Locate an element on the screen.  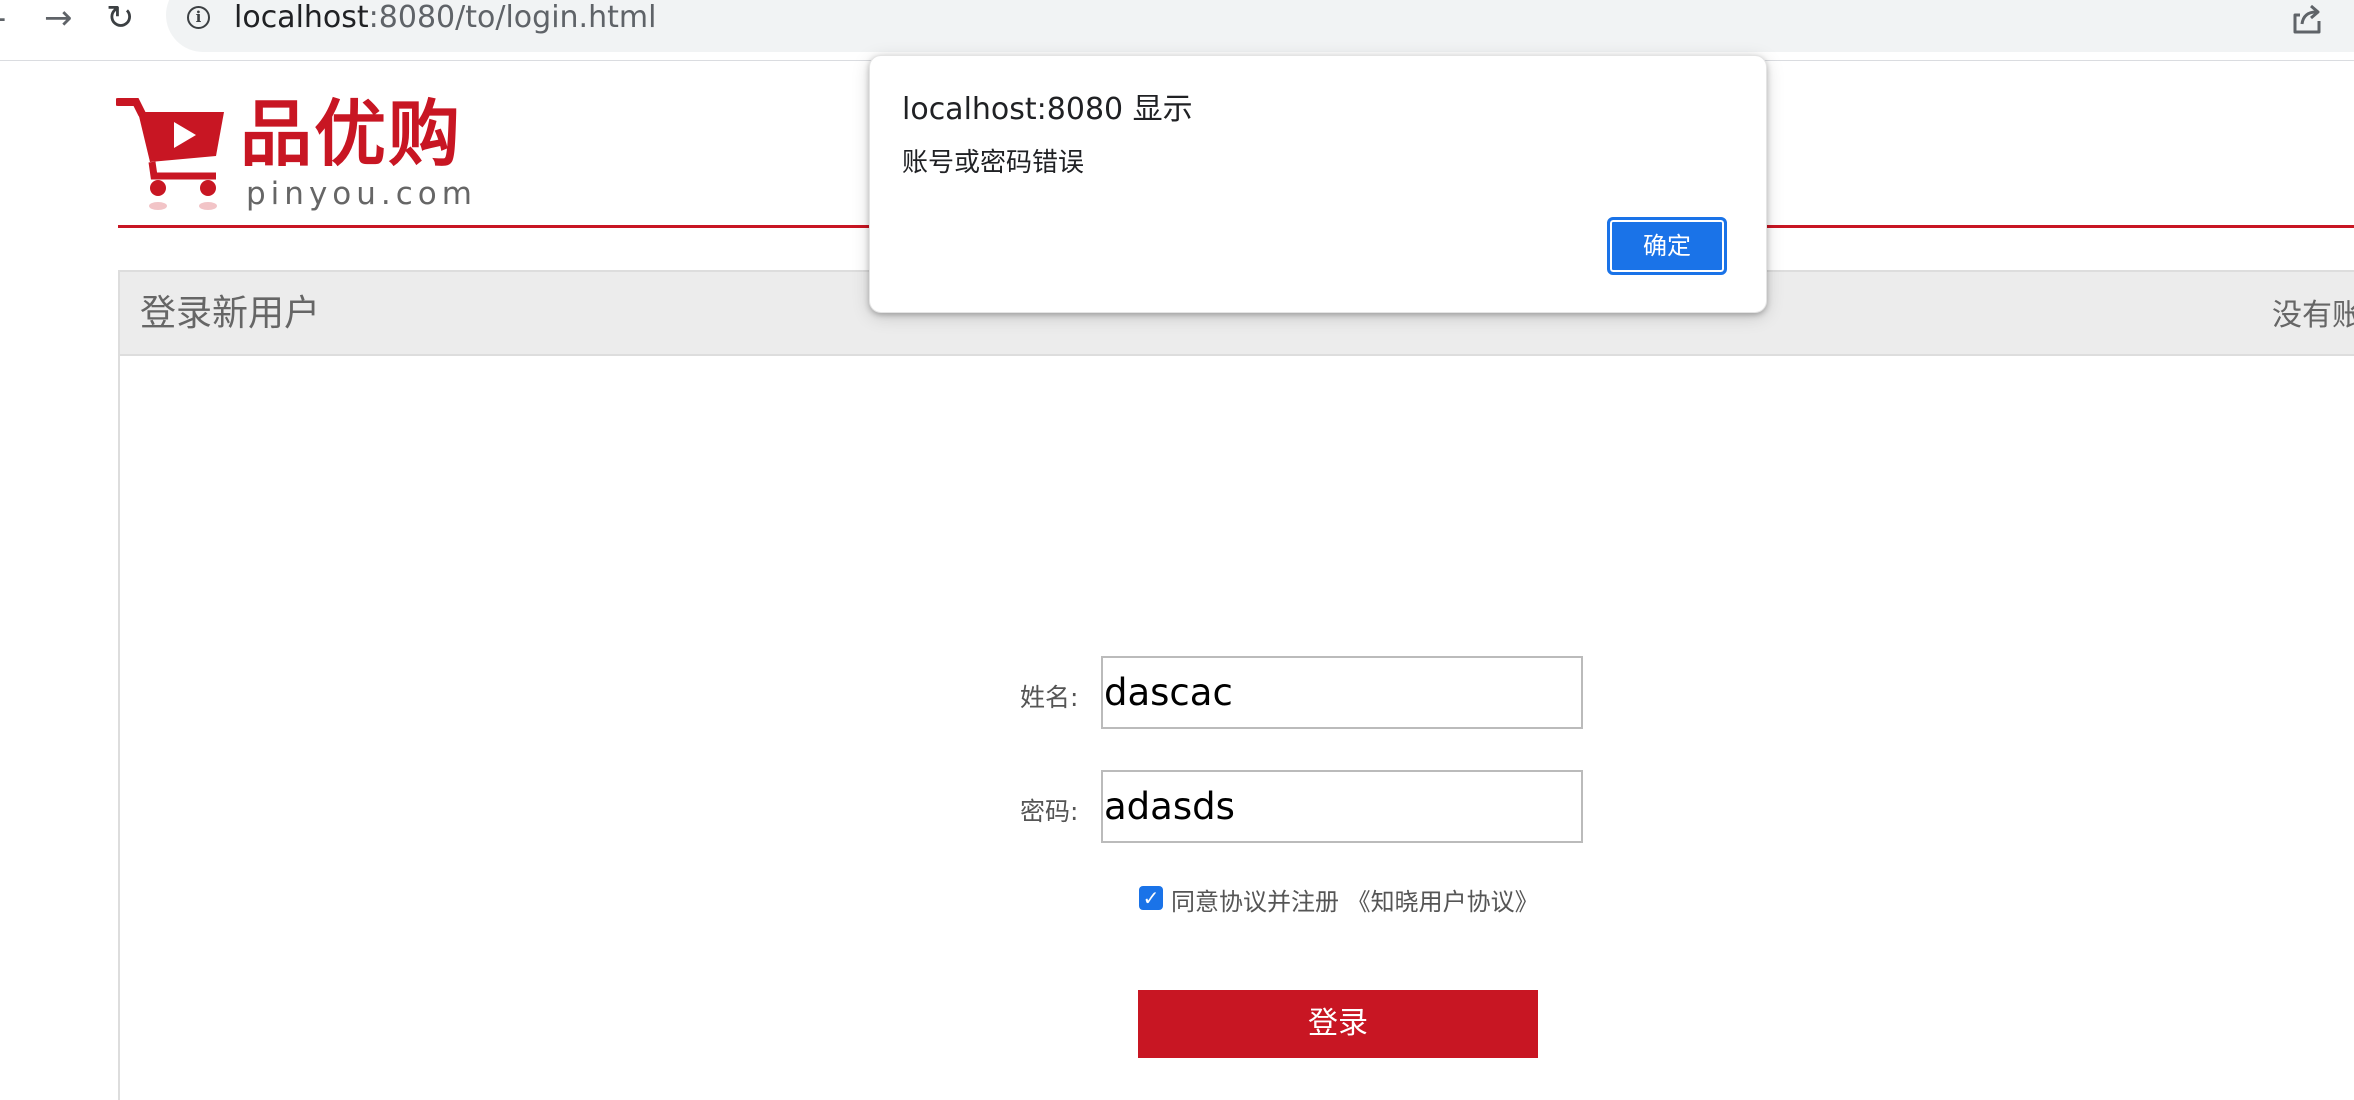
alert-title: localhost:8080 显示 is located at coordinates (1047, 109).